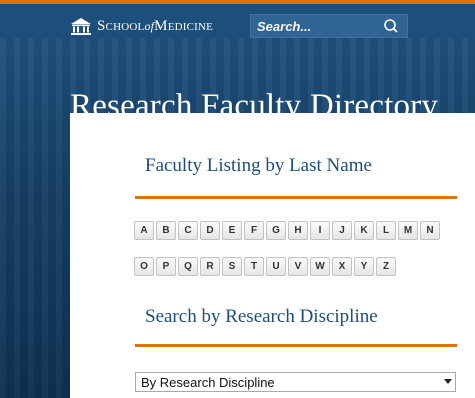 The image size is (475, 398). What do you see at coordinates (155, 25) in the screenshot?
I see `logo-text: SchoolofMedicine` at bounding box center [155, 25].